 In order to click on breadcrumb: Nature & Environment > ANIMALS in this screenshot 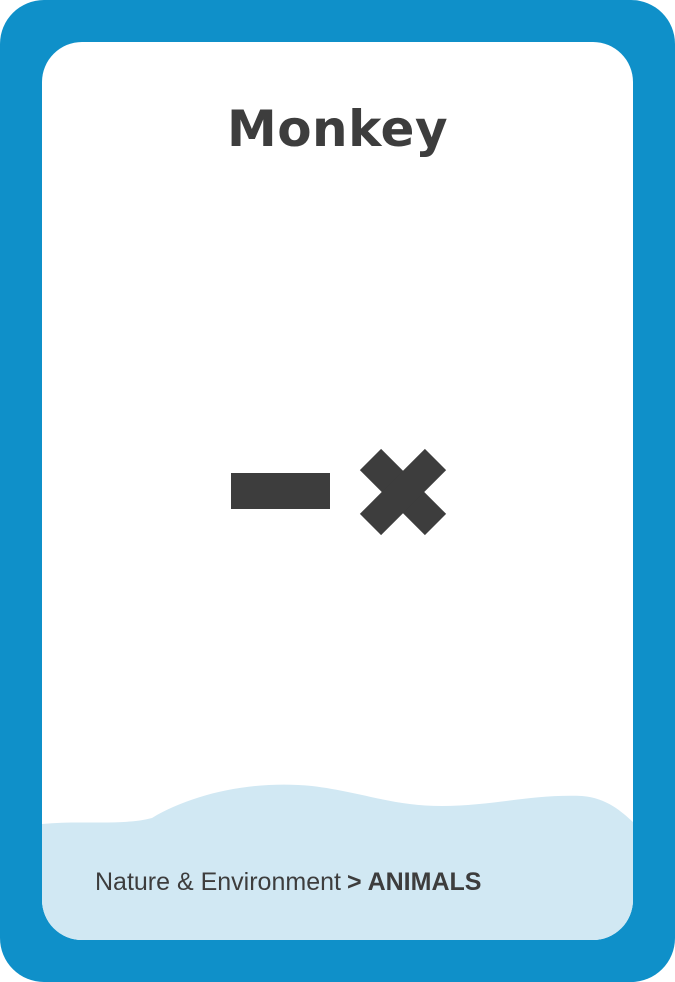, I will do `click(288, 882)`.